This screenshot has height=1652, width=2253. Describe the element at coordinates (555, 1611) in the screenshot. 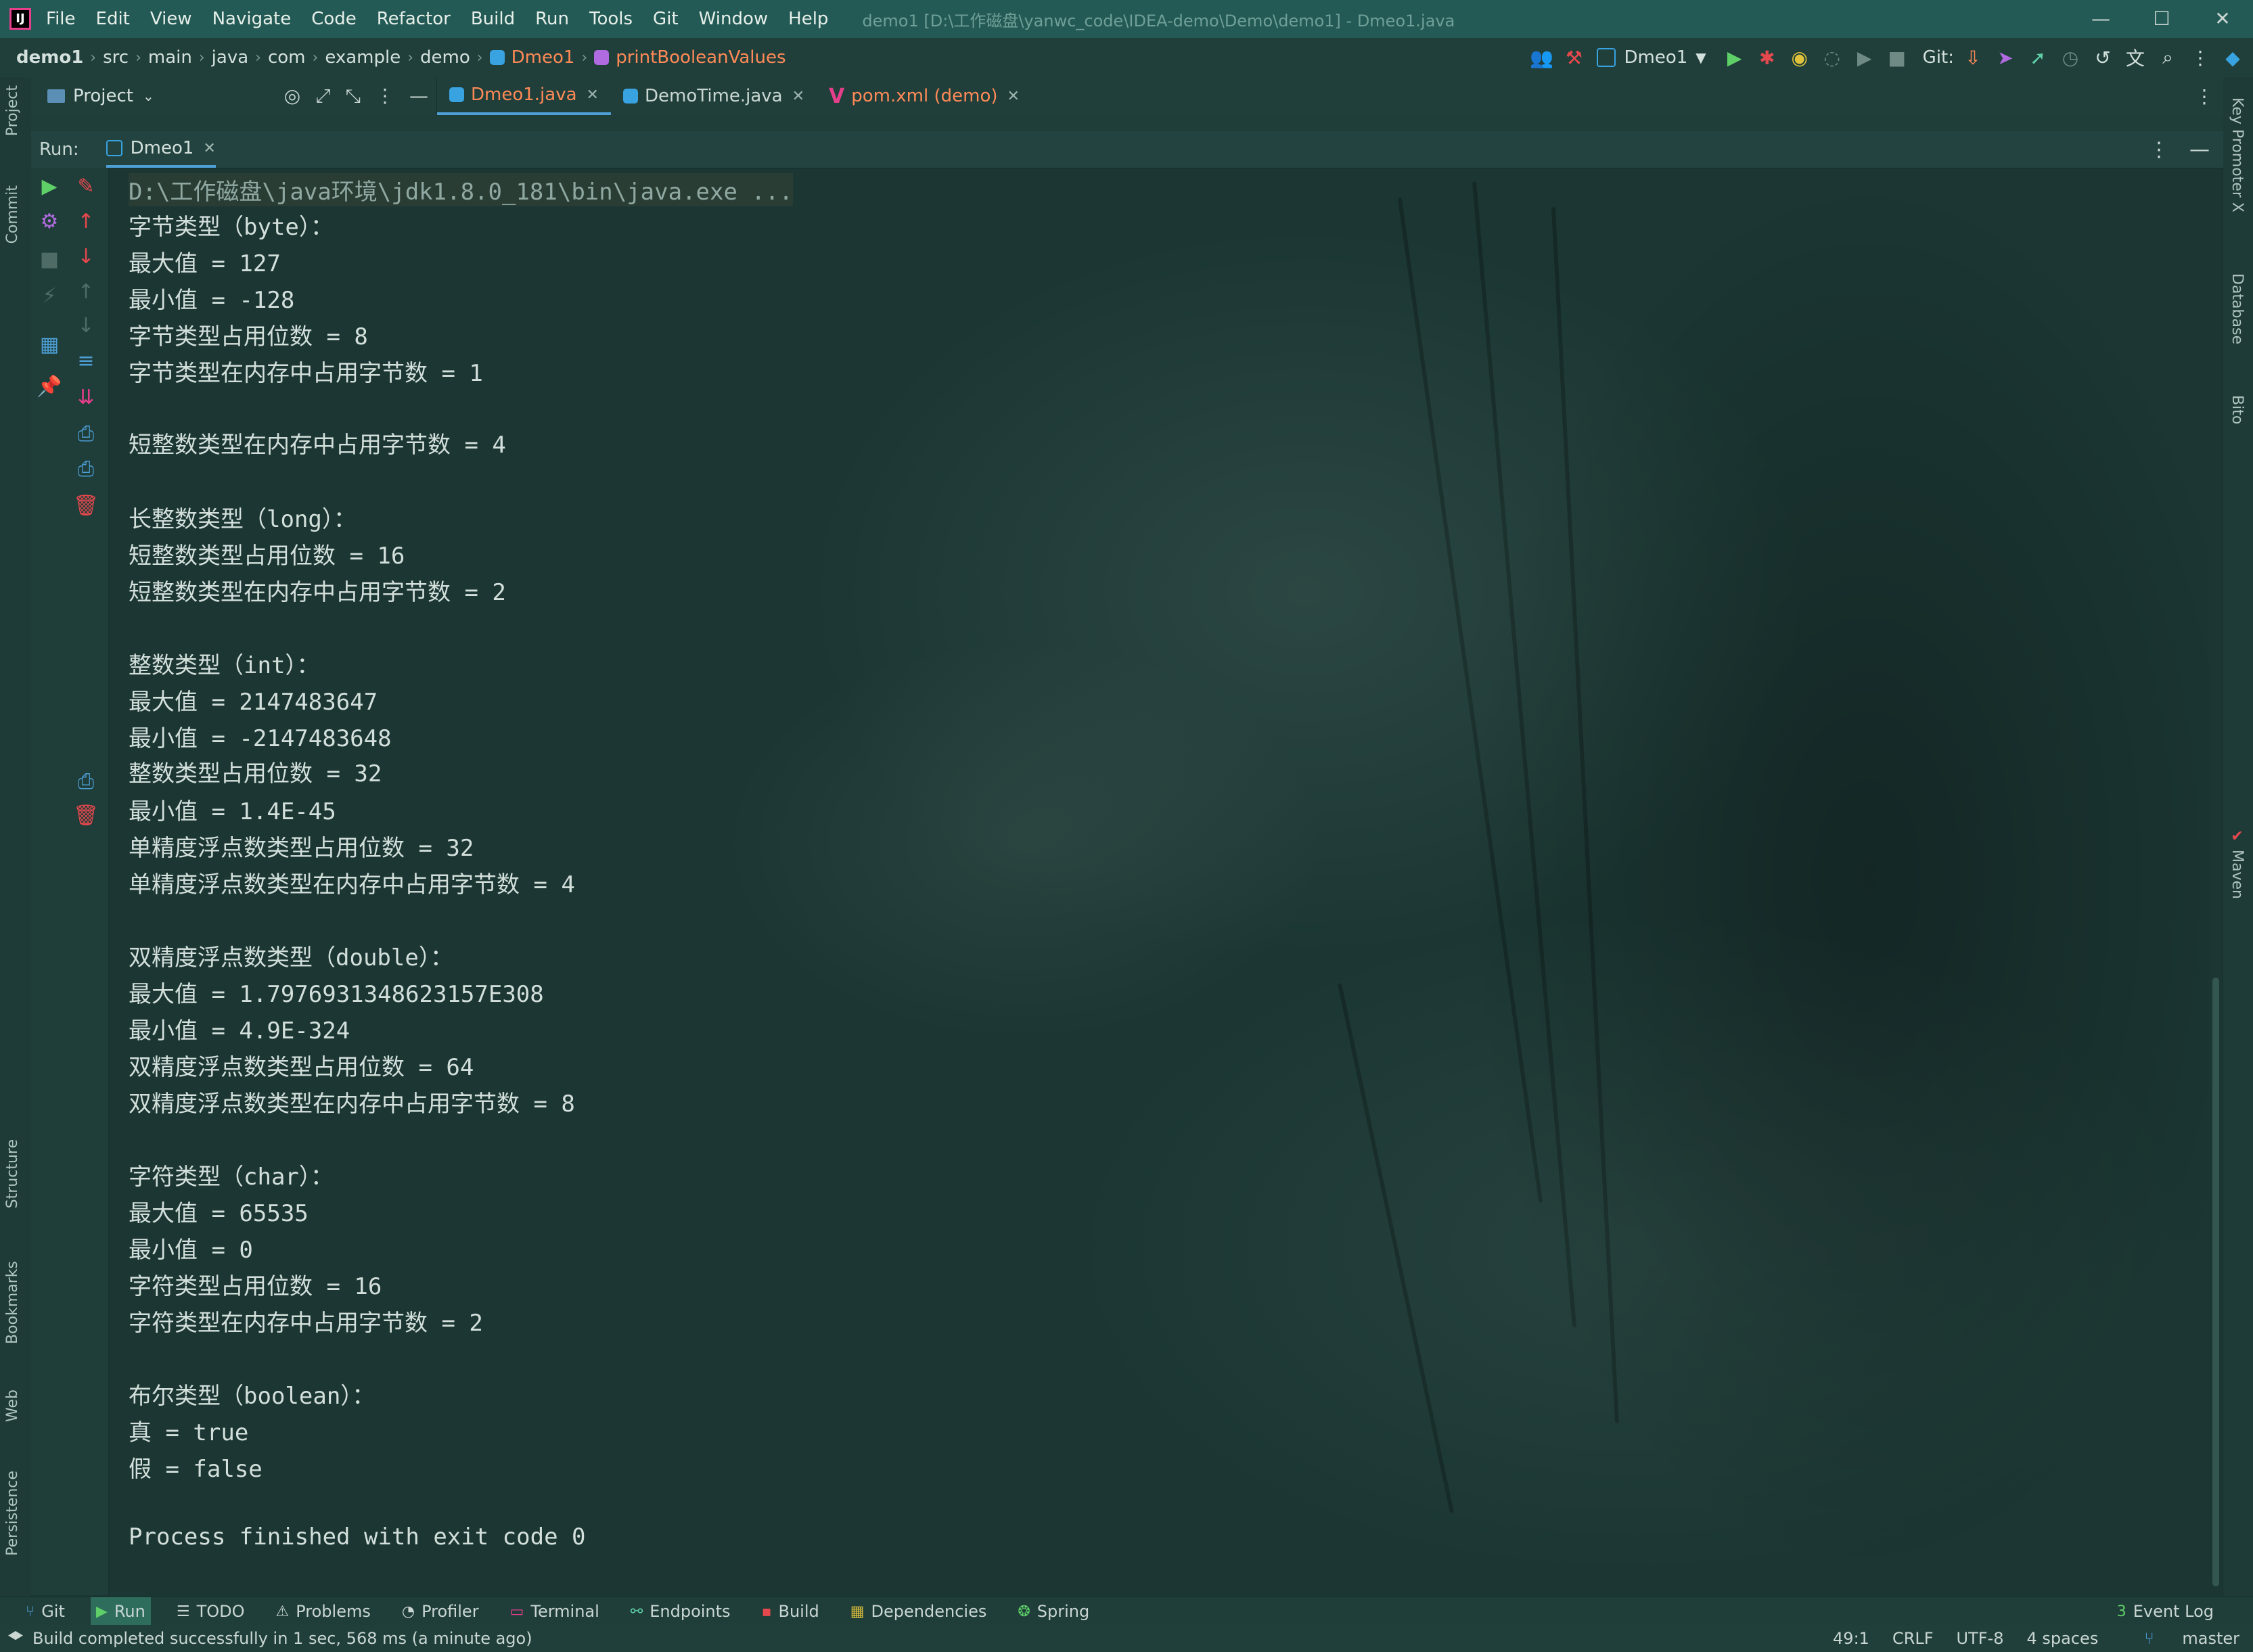

I see `tool-terminal: ▭ Terminal` at that location.